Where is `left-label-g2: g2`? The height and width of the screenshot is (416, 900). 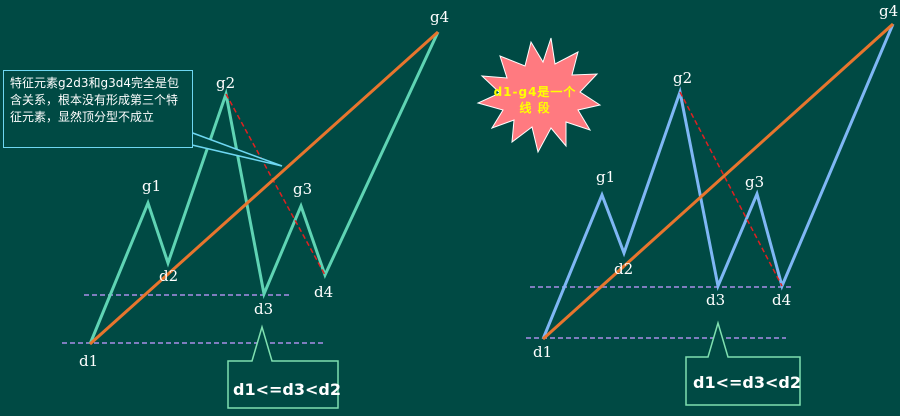
left-label-g2: g2 is located at coordinates (225, 83).